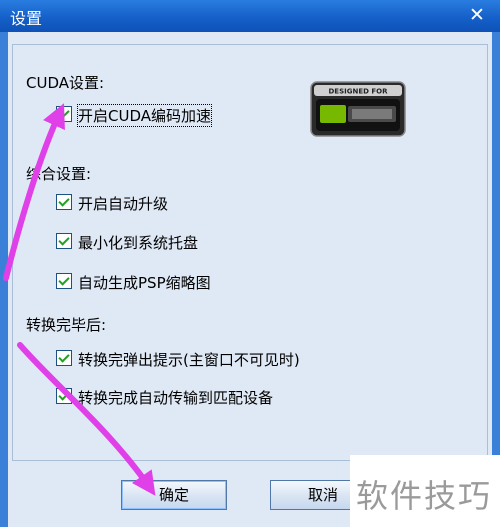 The image size is (500, 527). What do you see at coordinates (477, 15) in the screenshot?
I see `close-icon: ✕` at bounding box center [477, 15].